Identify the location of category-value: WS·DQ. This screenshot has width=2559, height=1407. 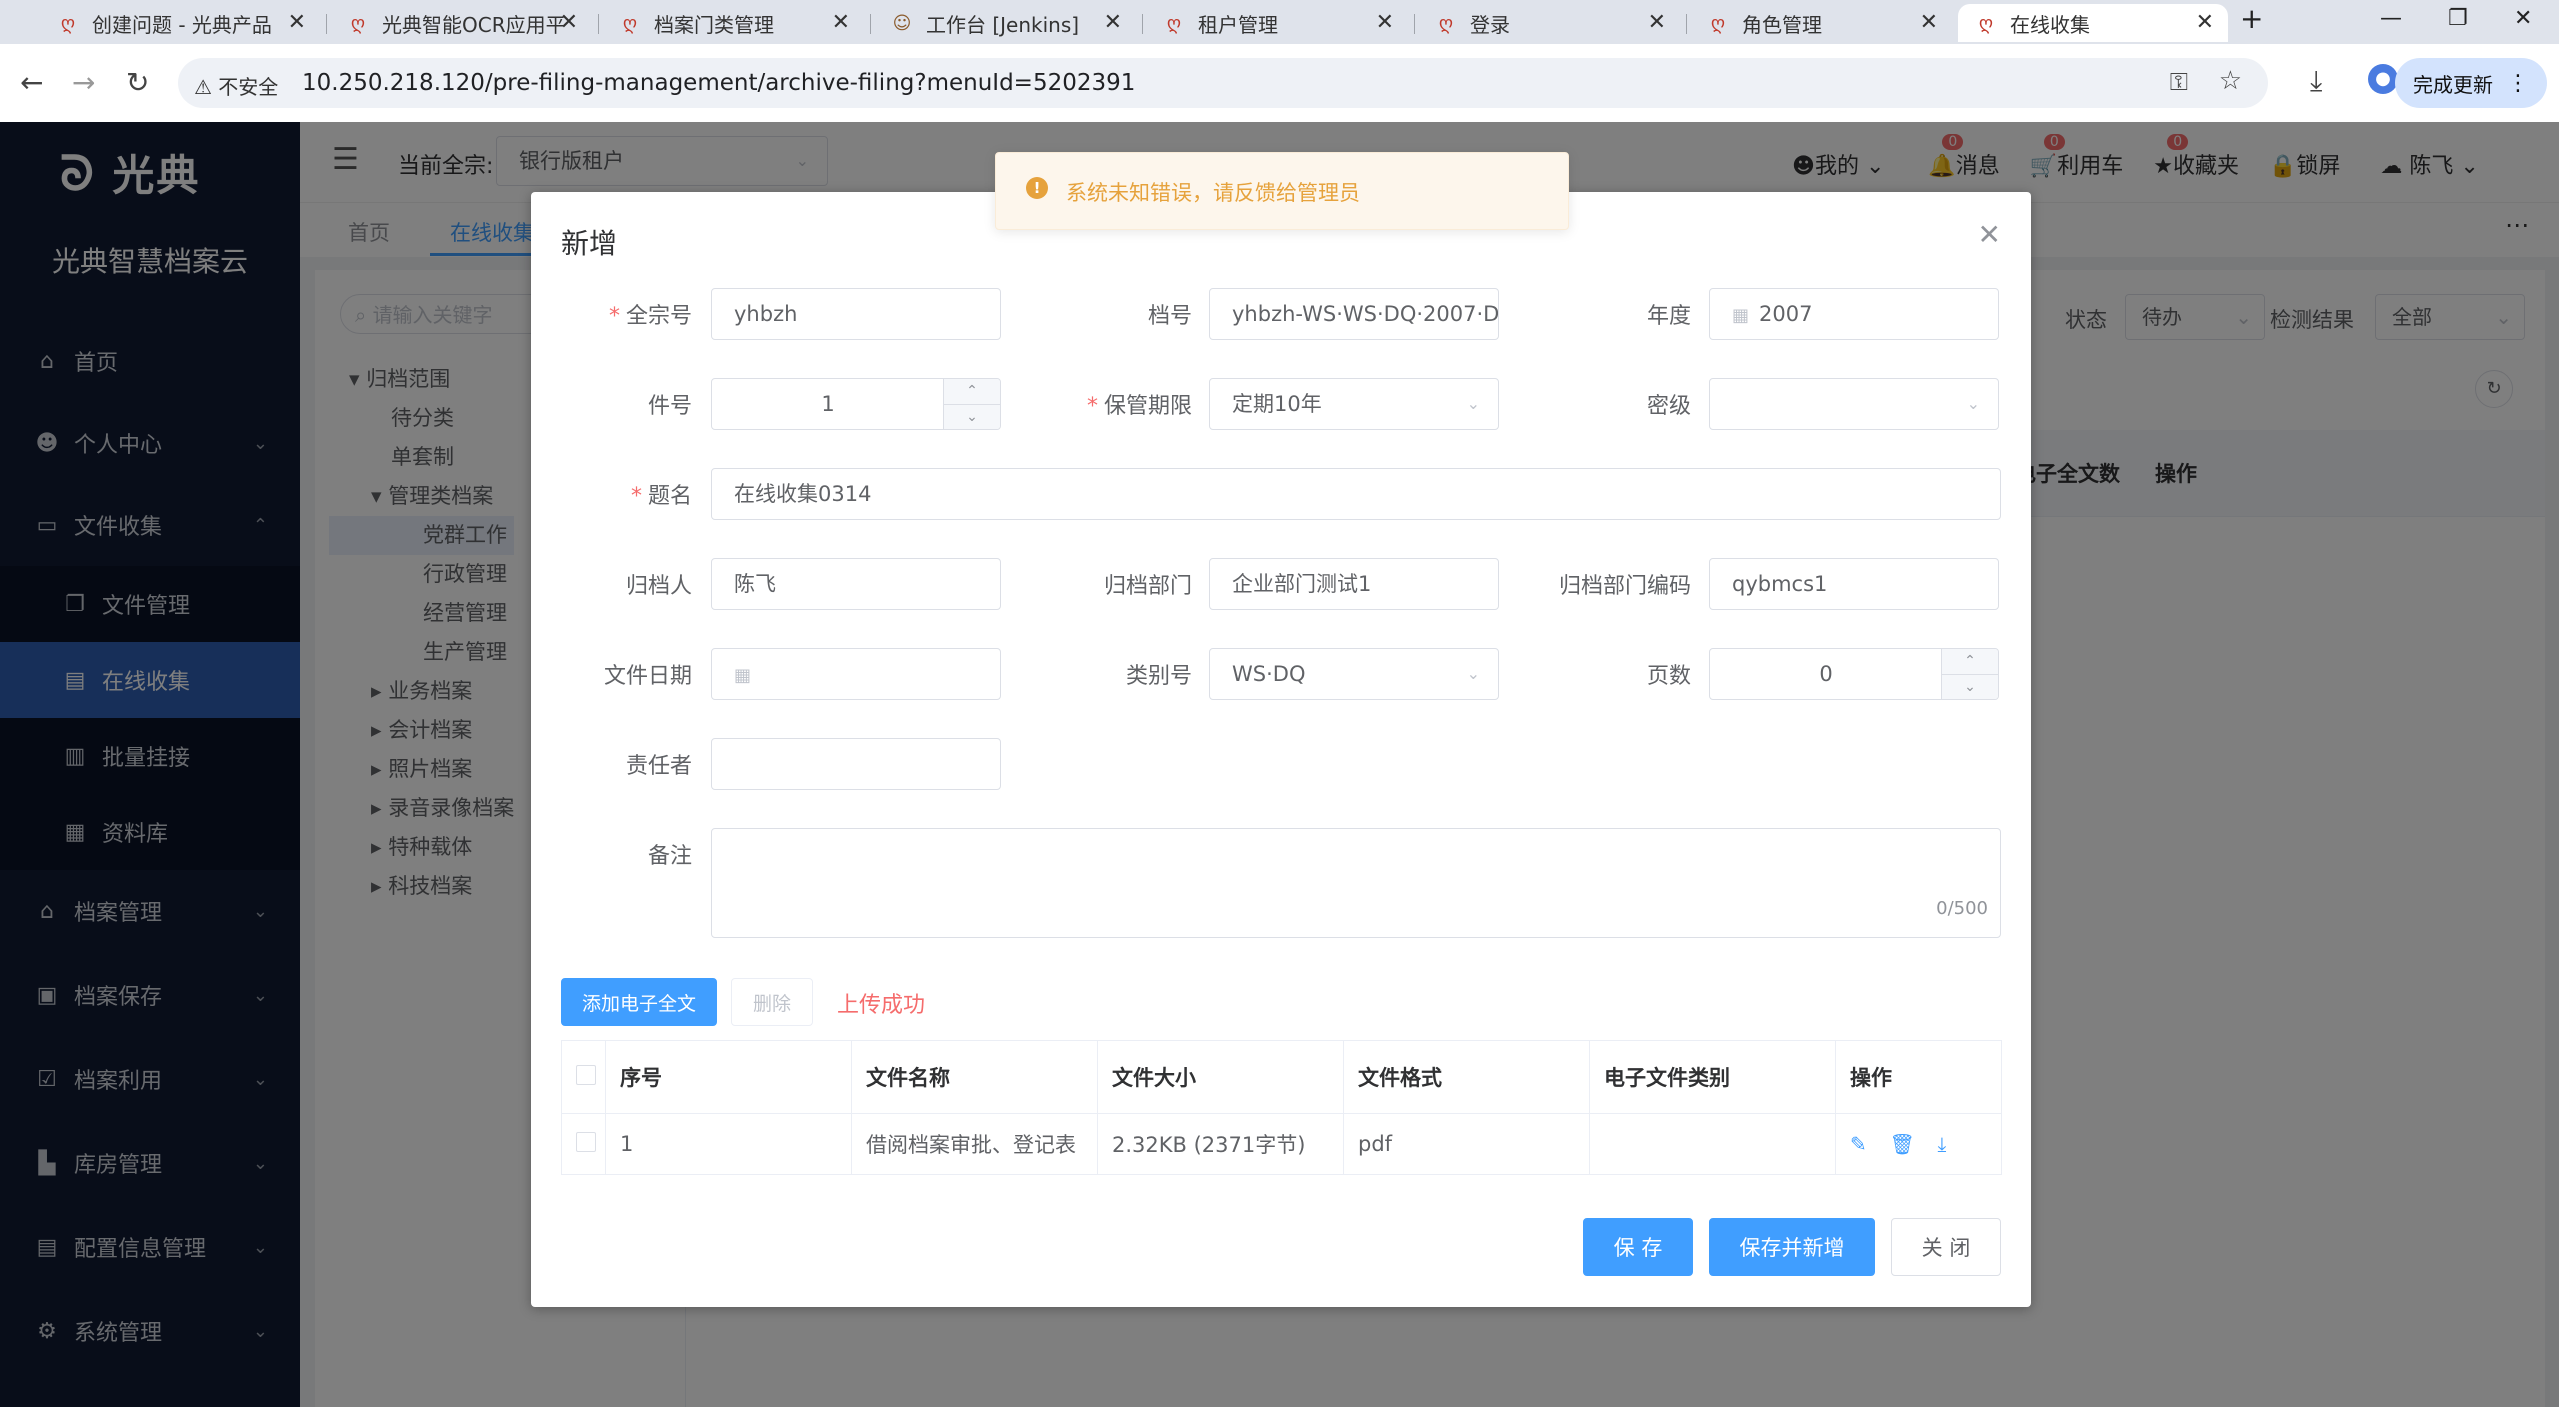
(1269, 674).